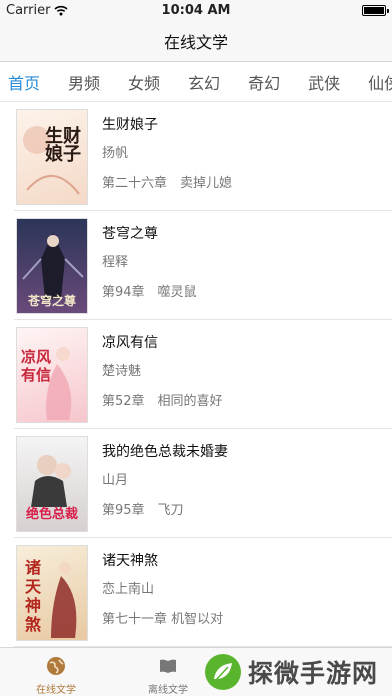 Image resolution: width=392 pixels, height=696 pixels. Describe the element at coordinates (122, 371) in the screenshot. I see `book-author: 楚诗魅` at that location.